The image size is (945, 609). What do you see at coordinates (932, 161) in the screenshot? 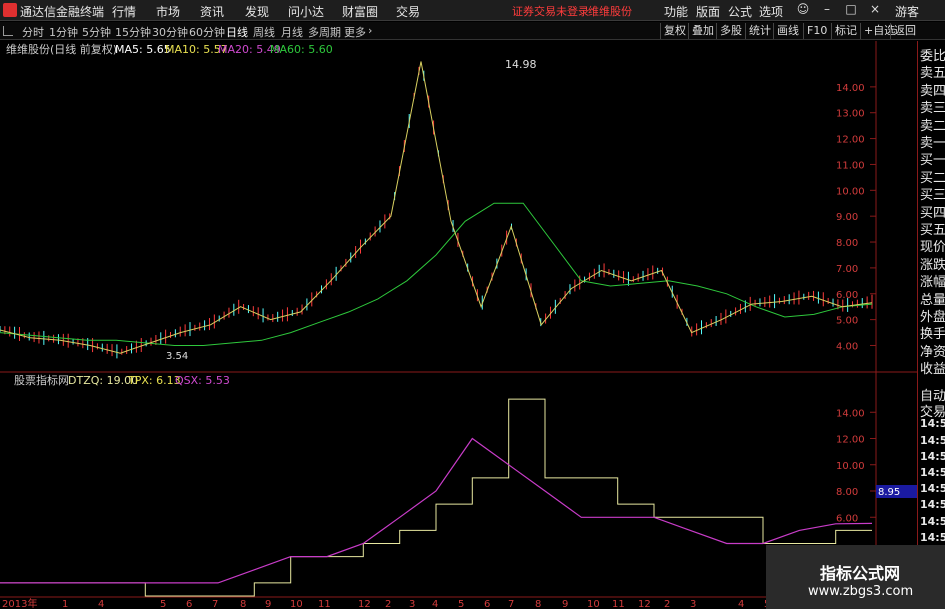
I see `quote-panel-item: 买一` at bounding box center [932, 161].